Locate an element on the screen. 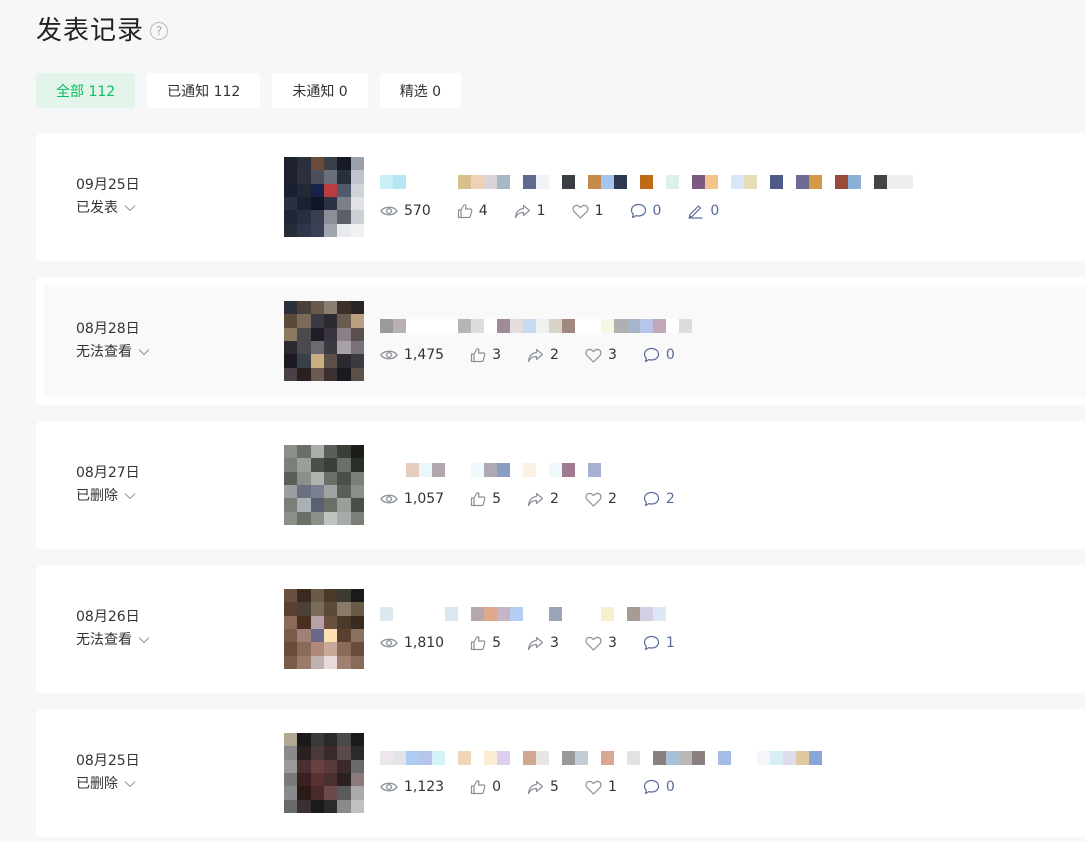 This screenshot has width=1086, height=842. favorite-count: 2 is located at coordinates (612, 499).